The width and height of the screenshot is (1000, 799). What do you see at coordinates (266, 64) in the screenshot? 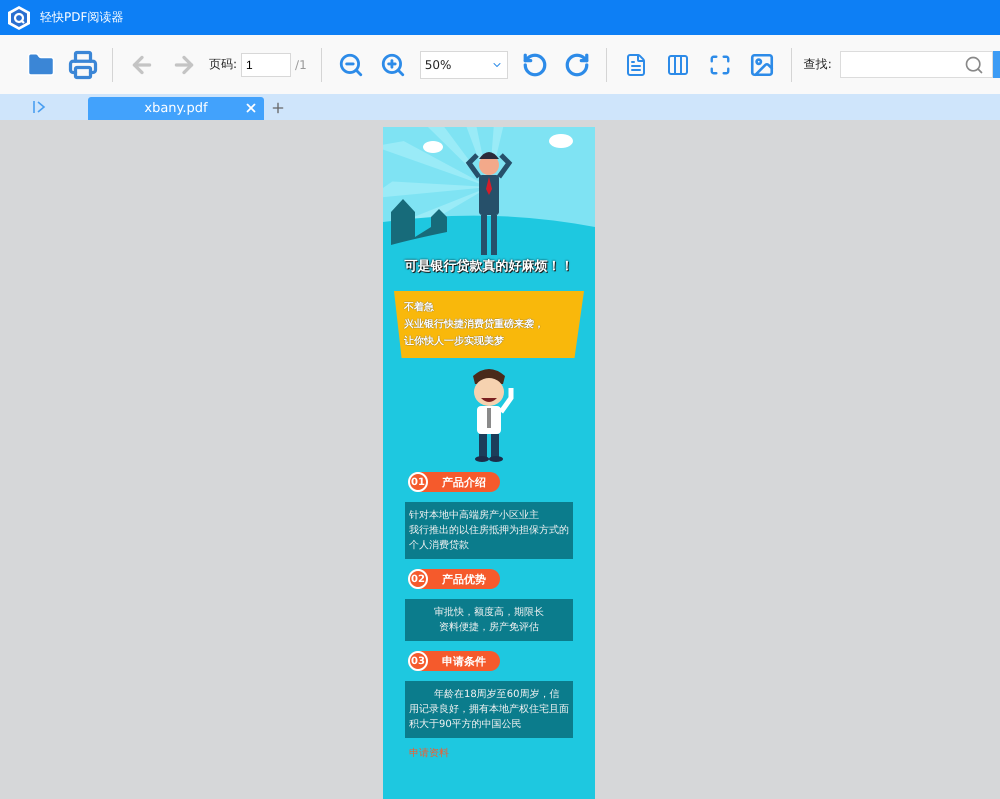
I see `page-number-field: 1` at bounding box center [266, 64].